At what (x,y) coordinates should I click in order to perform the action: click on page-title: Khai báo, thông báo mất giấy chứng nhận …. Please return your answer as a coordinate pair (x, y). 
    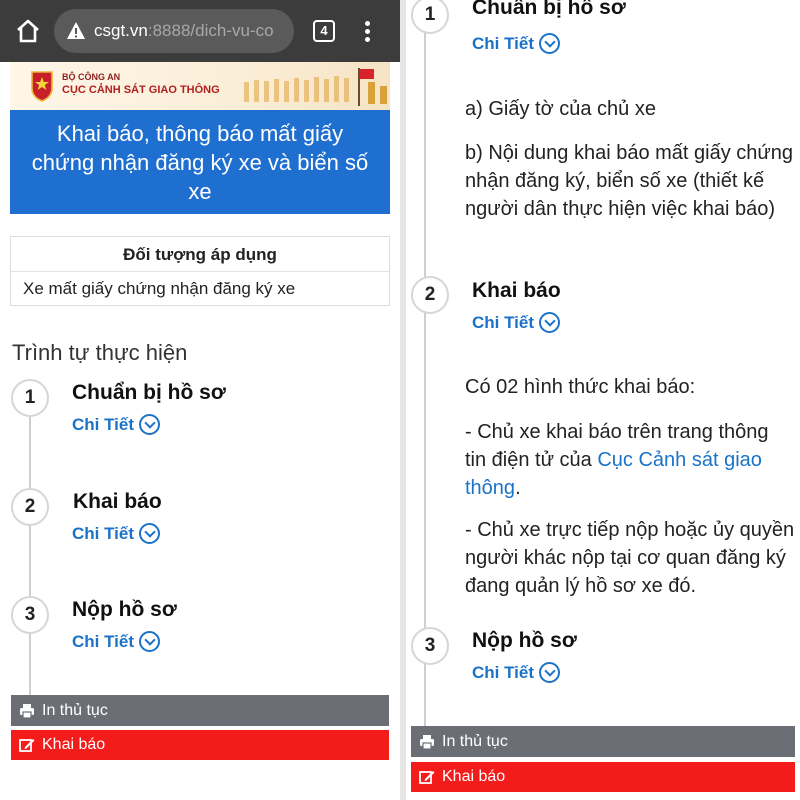
    Looking at the image, I should click on (200, 162).